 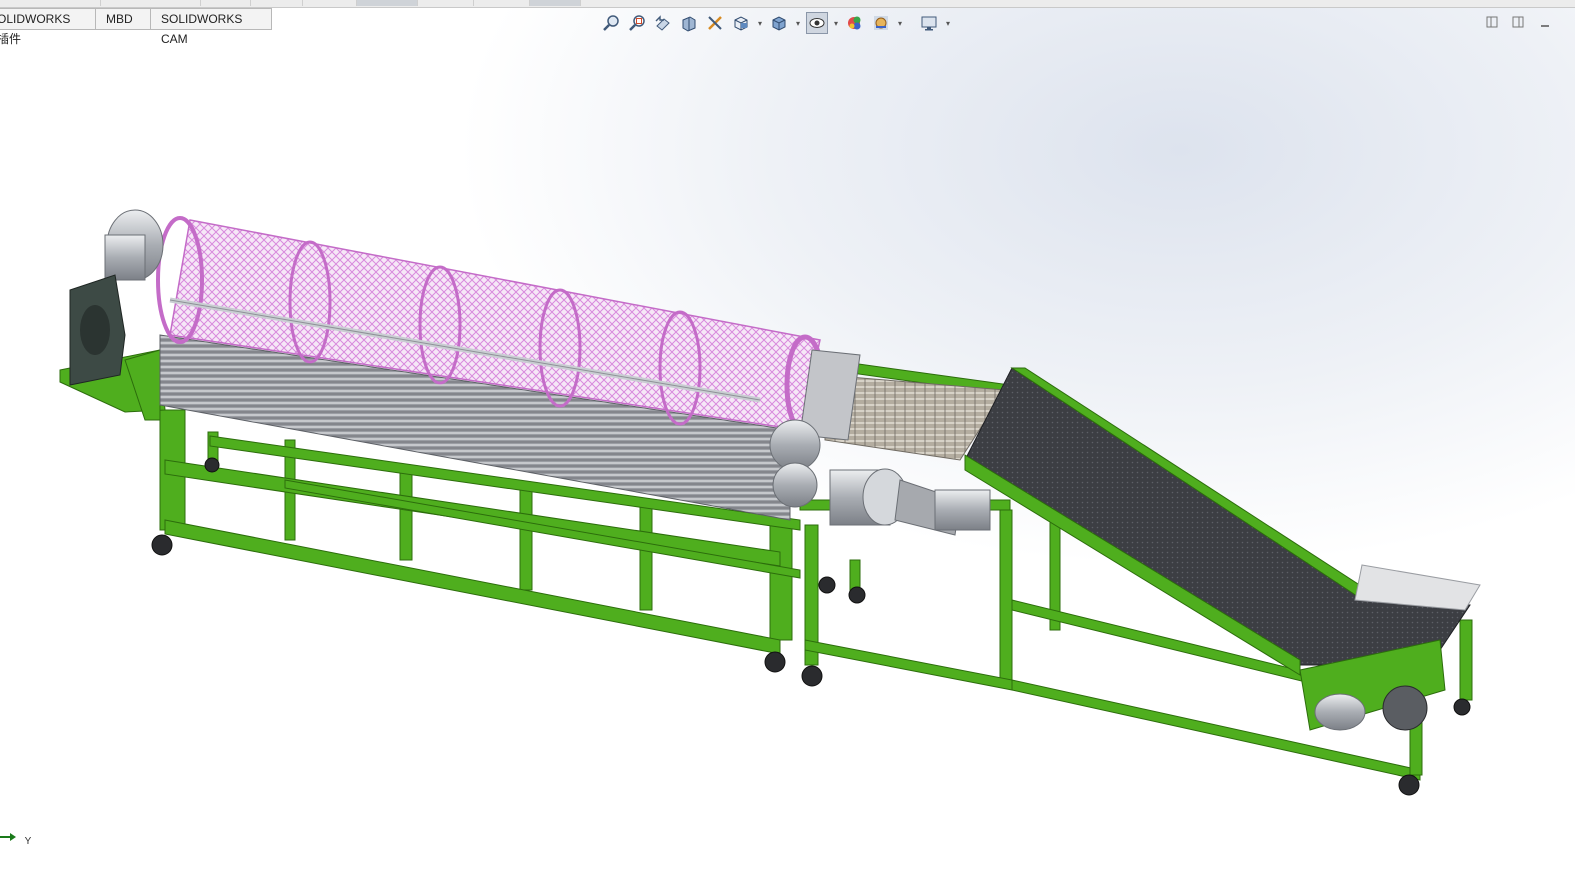 I want to click on command-manager-tabs: OLIDWORKS 插件 MBD SOLIDWORKS CAM, so click(x=136, y=27).